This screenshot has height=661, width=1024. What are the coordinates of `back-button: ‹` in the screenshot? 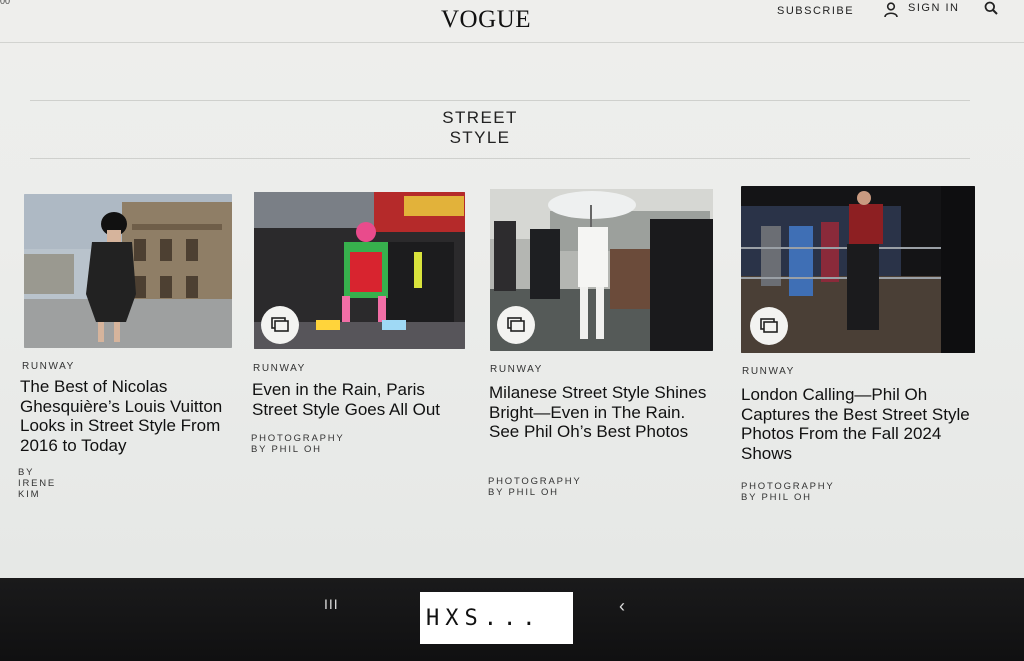 It's located at (622, 606).